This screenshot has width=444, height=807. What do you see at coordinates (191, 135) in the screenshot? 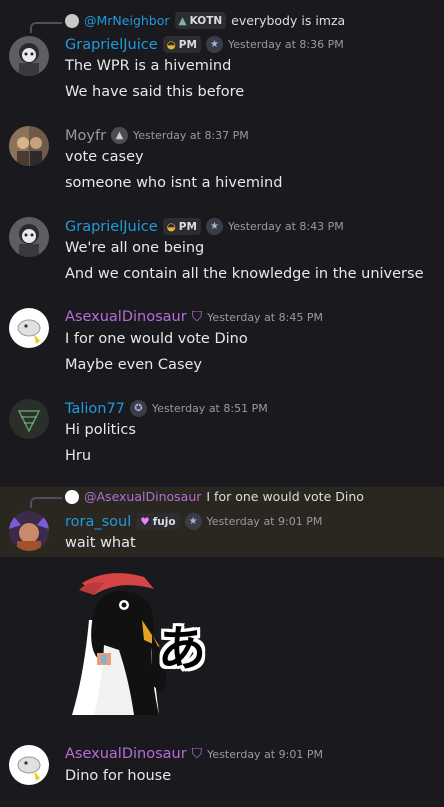
I see `timestamp: Yesterday at 8:37 PM` at bounding box center [191, 135].